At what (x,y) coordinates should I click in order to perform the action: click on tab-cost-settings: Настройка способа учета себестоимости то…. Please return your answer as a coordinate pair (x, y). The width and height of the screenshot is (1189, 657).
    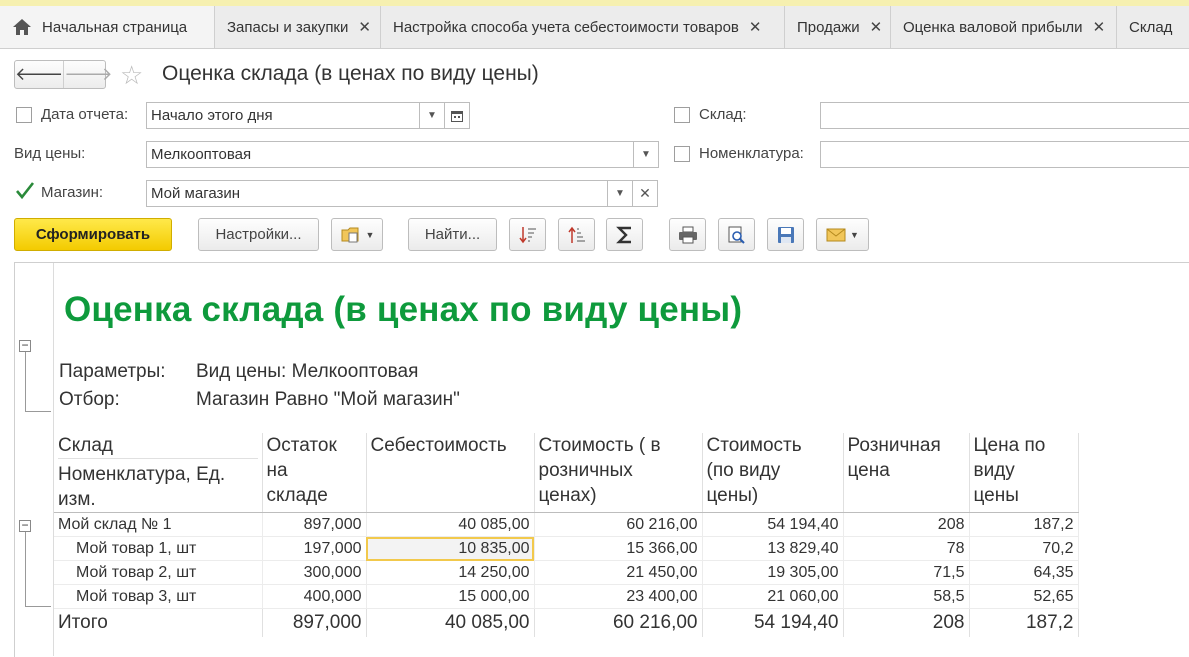
    Looking at the image, I should click on (583, 27).